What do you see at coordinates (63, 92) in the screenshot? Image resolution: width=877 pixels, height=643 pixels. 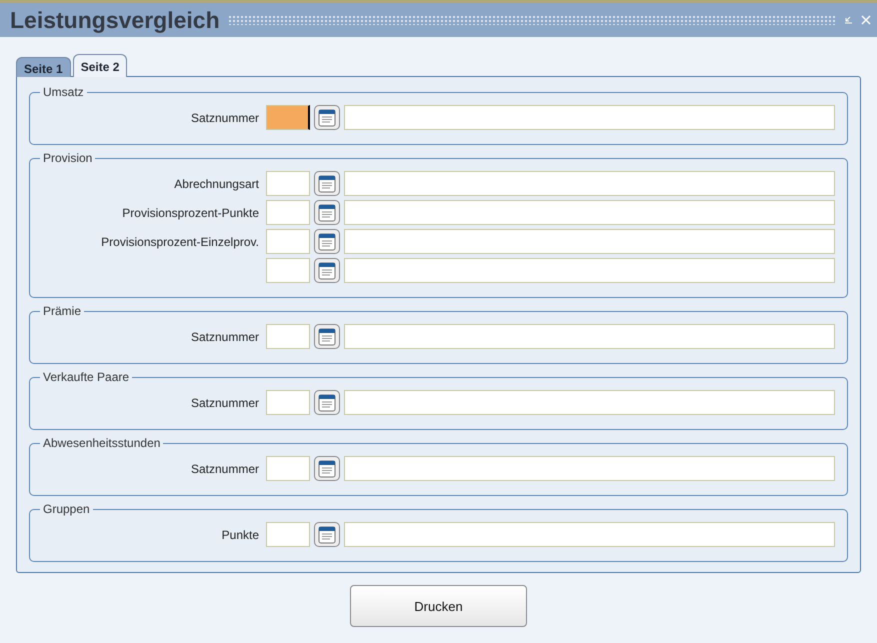 I see `group-title: Umsatz` at bounding box center [63, 92].